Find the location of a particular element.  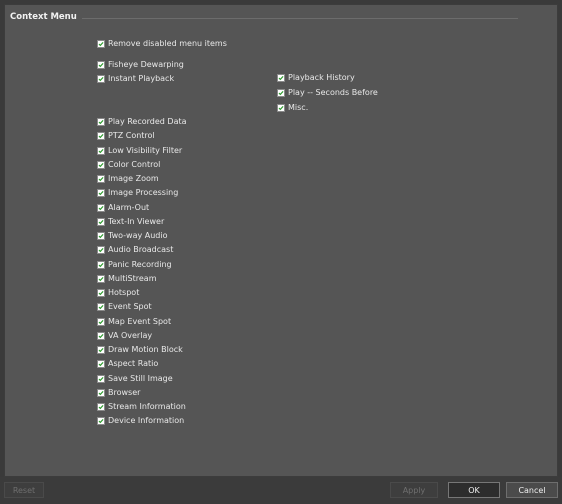

checkbox-instant-playback: Instant Playback is located at coordinates (135, 79).